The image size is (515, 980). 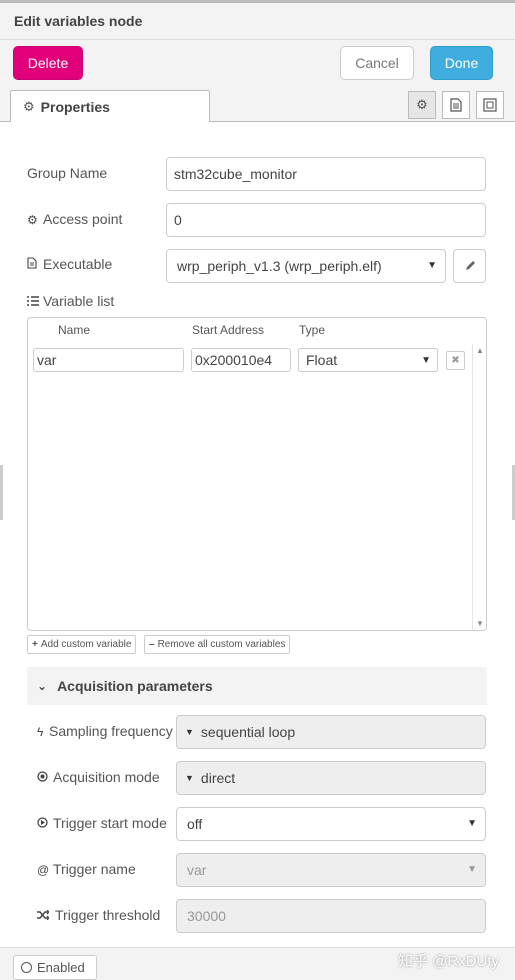 What do you see at coordinates (368, 360) in the screenshot?
I see `variable-type-select: Float ▼` at bounding box center [368, 360].